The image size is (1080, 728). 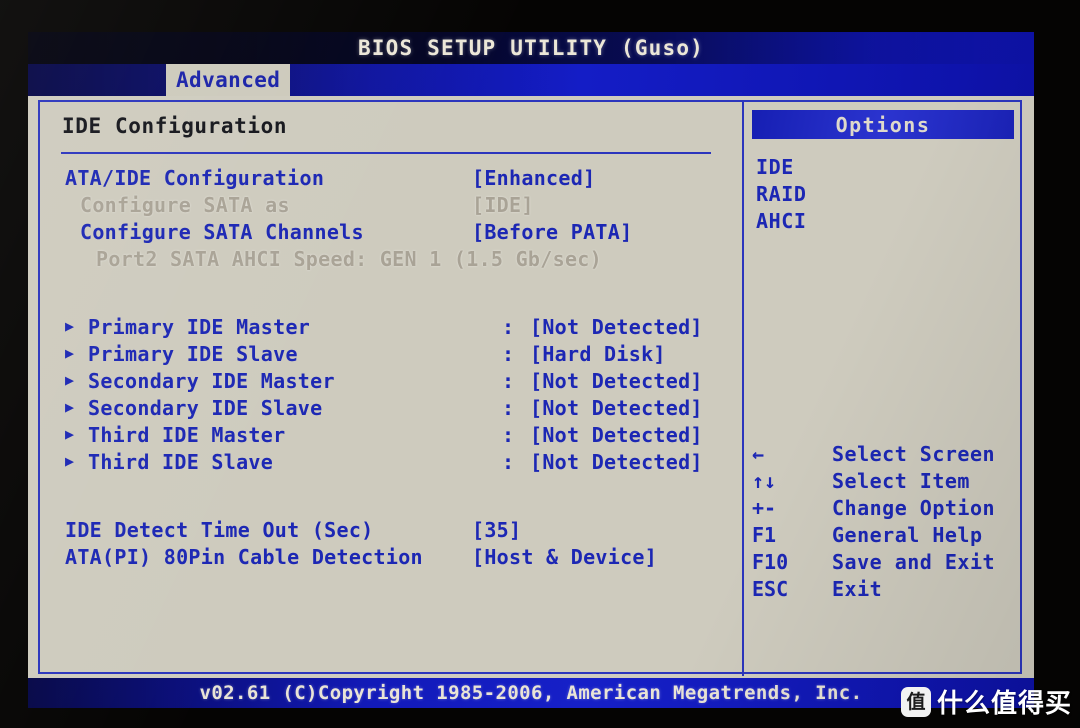 What do you see at coordinates (764, 481) in the screenshot?
I see `arrow-up-down-icon: ↑↓` at bounding box center [764, 481].